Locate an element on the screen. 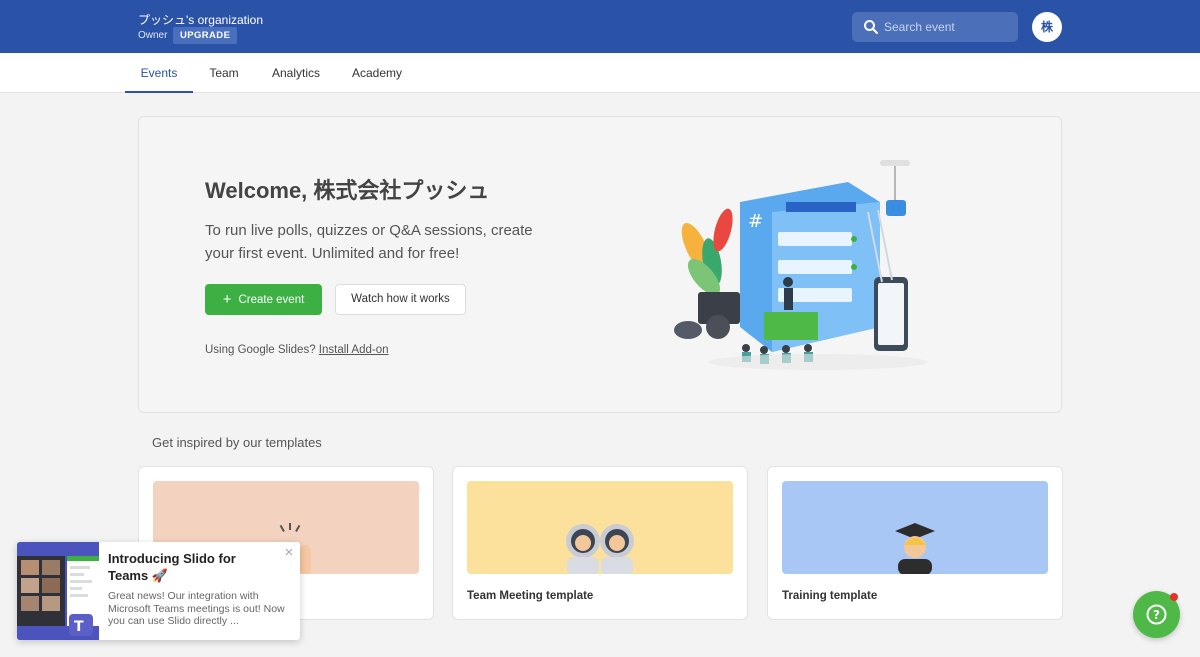 Image resolution: width=1200 pixels, height=657 pixels. template-card-training: Training template is located at coordinates (915, 543).